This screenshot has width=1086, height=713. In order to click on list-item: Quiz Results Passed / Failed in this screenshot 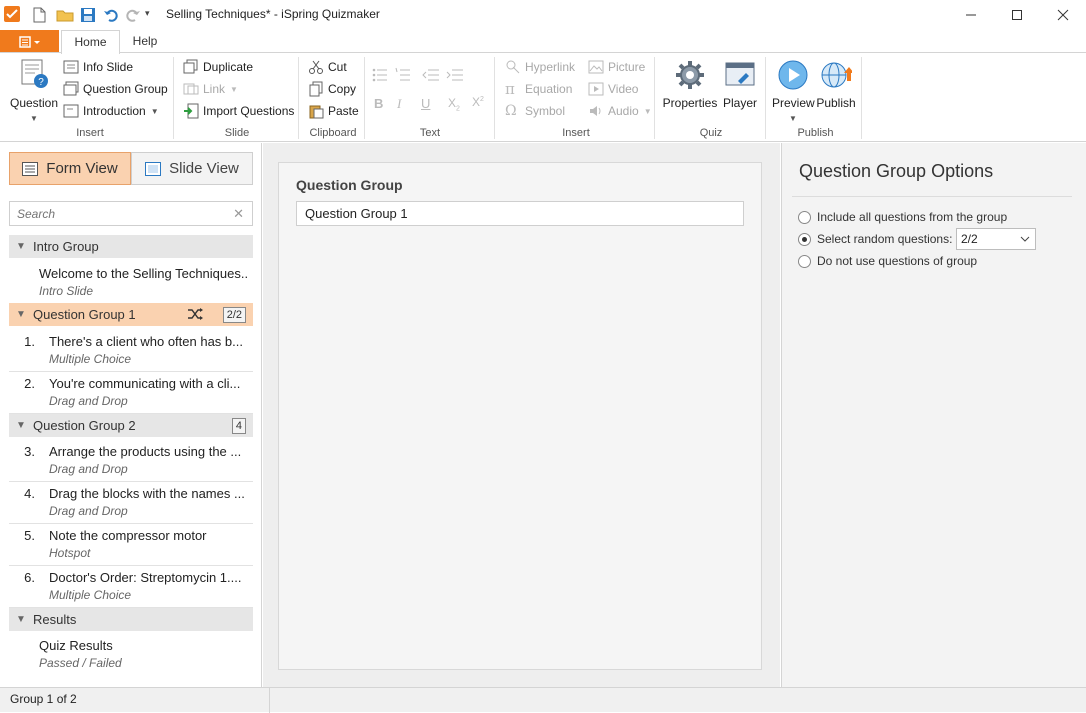, I will do `click(131, 655)`.